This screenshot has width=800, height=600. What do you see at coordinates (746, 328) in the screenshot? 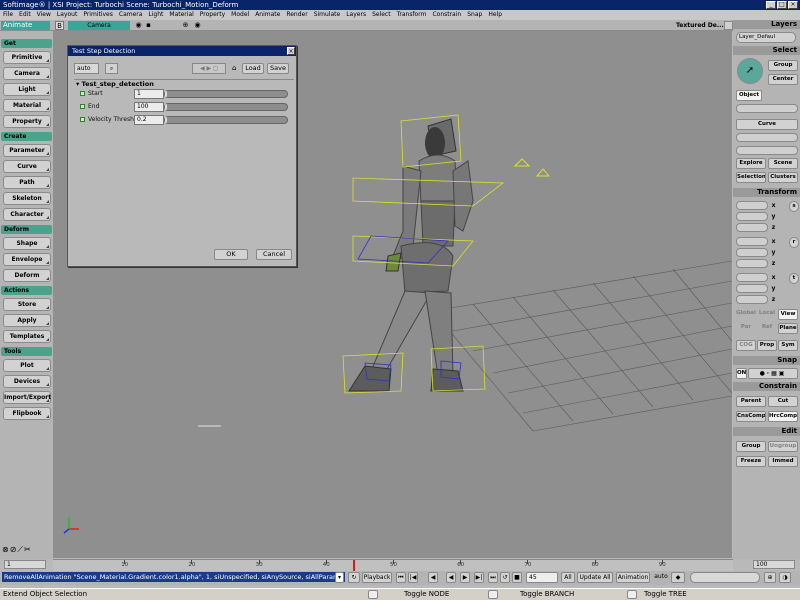
I see `par-toggle: Par` at bounding box center [746, 328].